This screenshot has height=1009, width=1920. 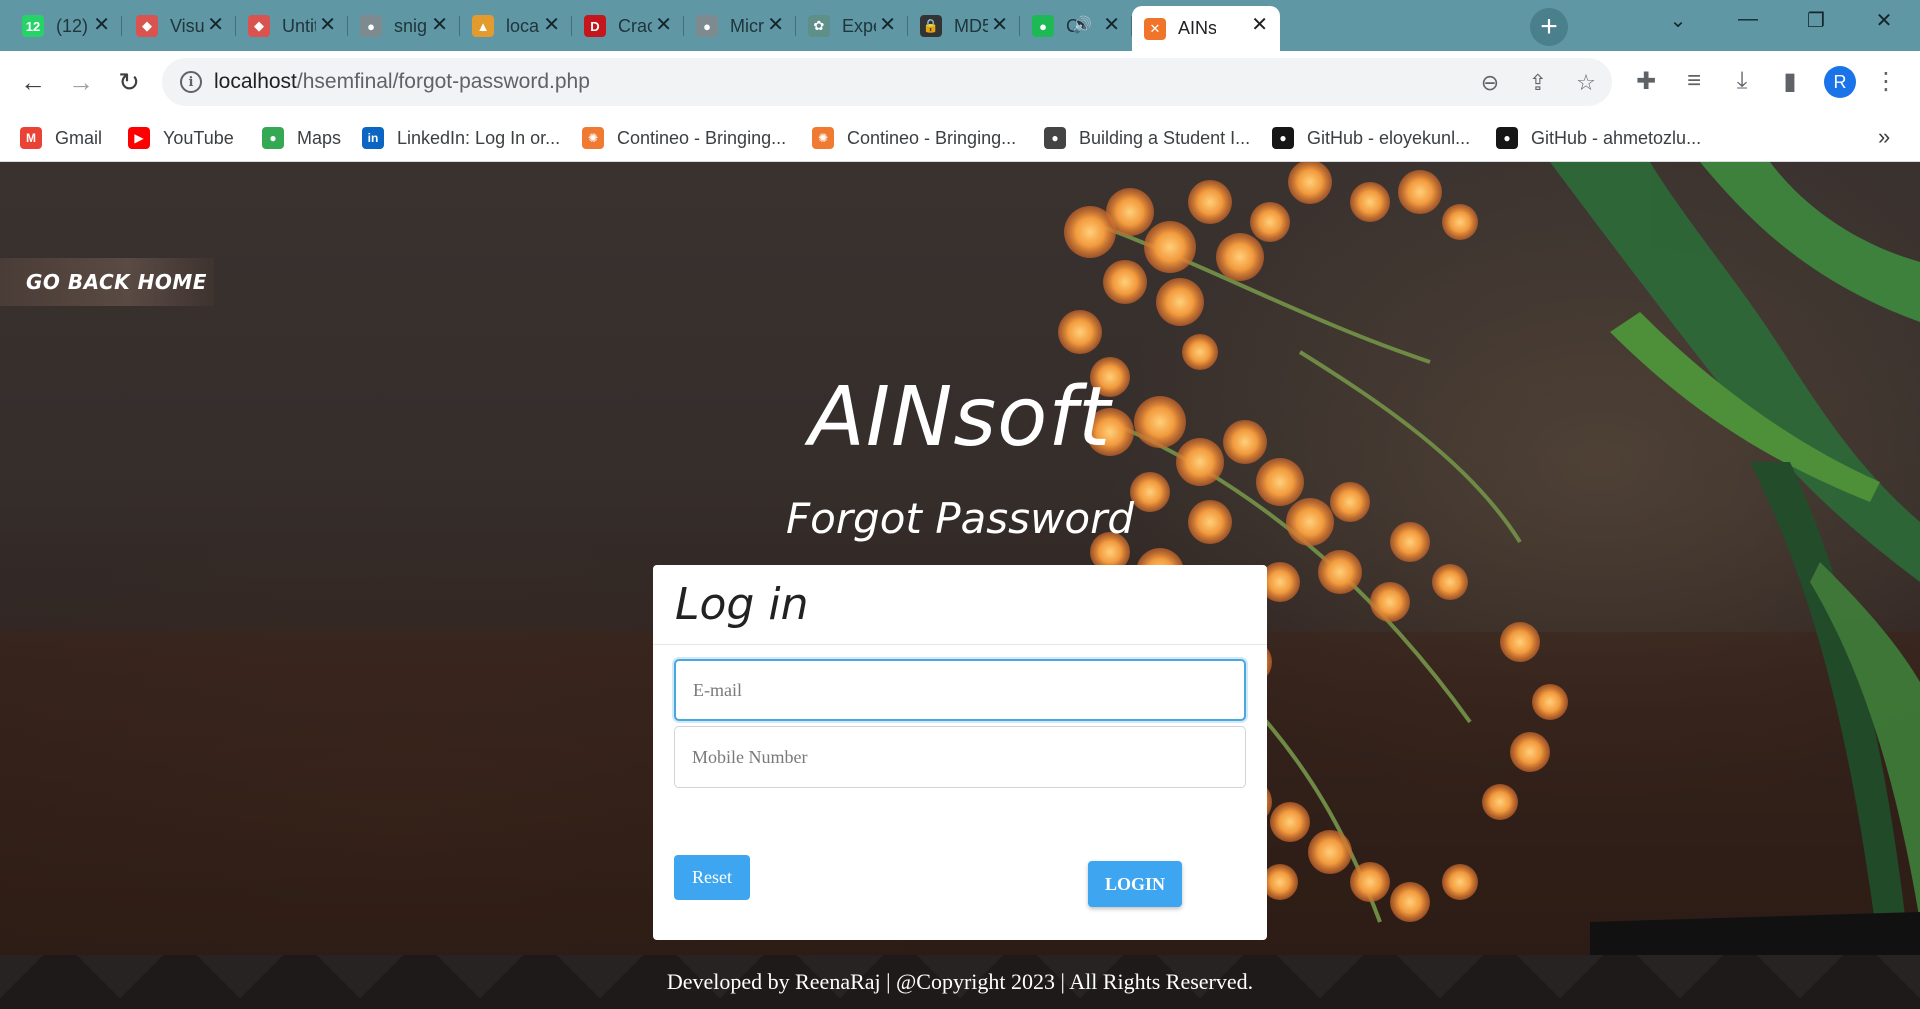 I want to click on d-icon: D, so click(x=595, y=26).